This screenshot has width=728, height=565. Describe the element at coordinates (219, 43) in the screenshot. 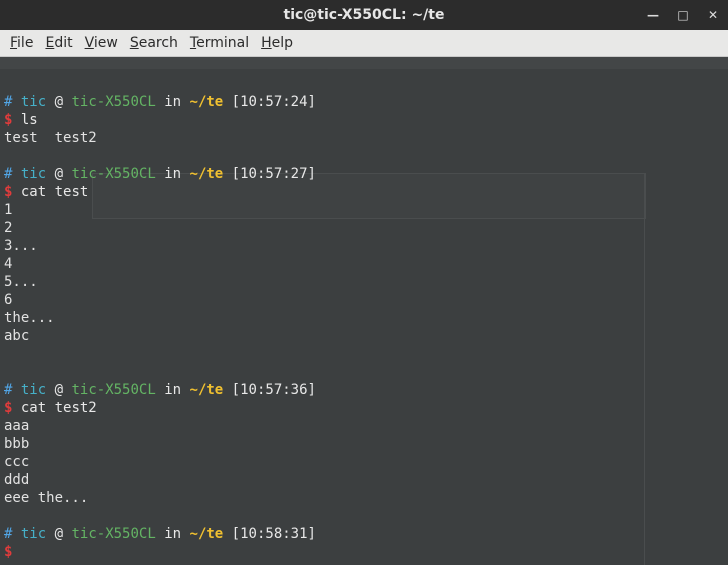

I see `menu-terminal: Terminal` at that location.